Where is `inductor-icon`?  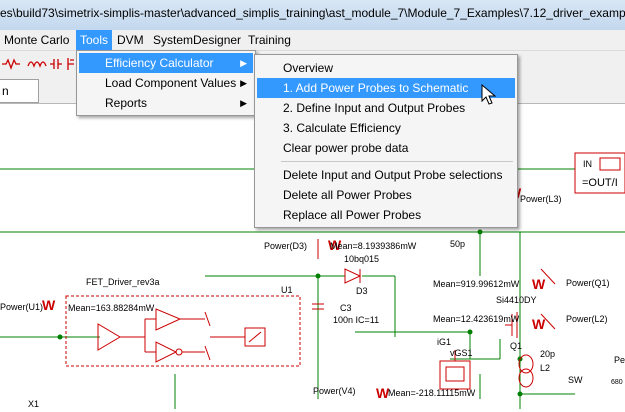 inductor-icon is located at coordinates (37, 64).